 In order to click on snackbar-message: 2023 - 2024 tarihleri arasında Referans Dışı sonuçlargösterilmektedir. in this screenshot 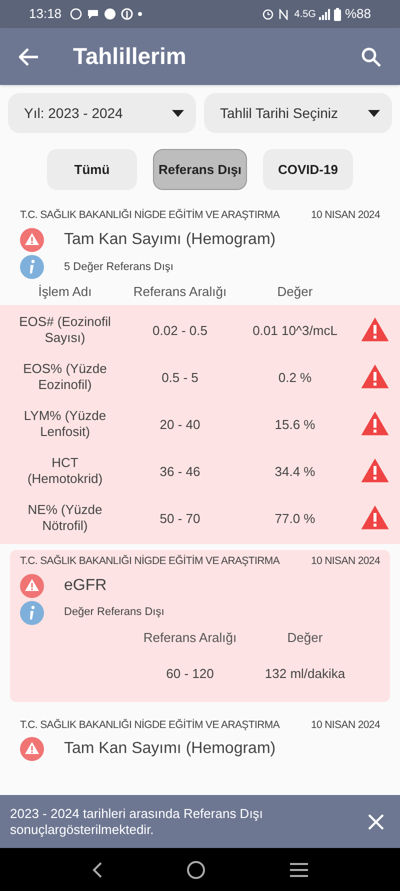, I will do `click(137, 822)`.